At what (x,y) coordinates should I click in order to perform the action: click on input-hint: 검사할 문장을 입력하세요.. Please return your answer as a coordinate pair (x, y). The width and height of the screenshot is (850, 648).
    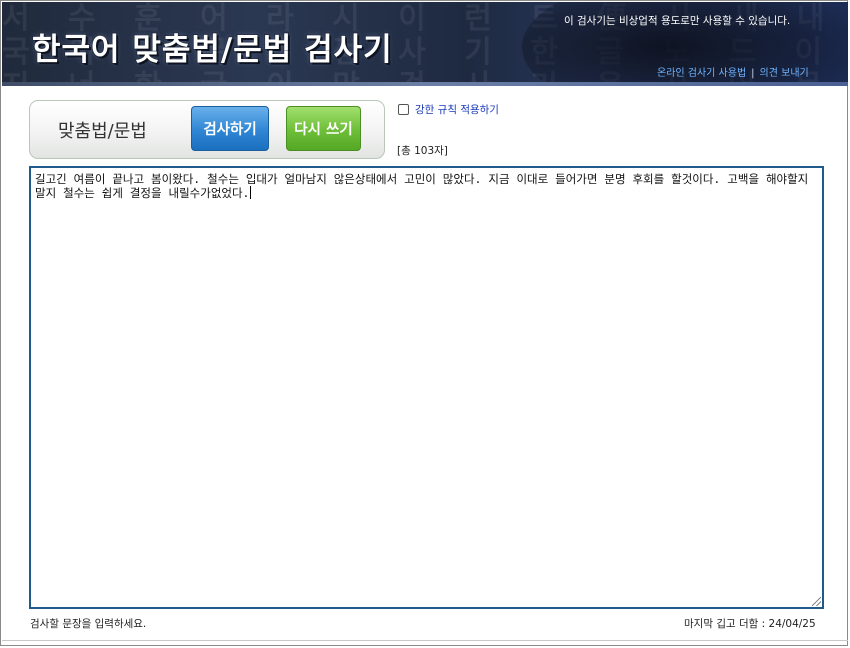
    Looking at the image, I should click on (88, 624).